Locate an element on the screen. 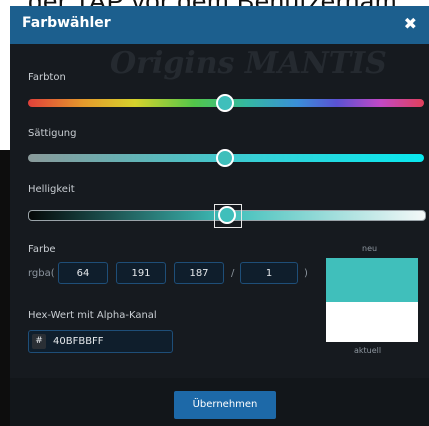  rgba-prefix: rgba( is located at coordinates (41, 273).